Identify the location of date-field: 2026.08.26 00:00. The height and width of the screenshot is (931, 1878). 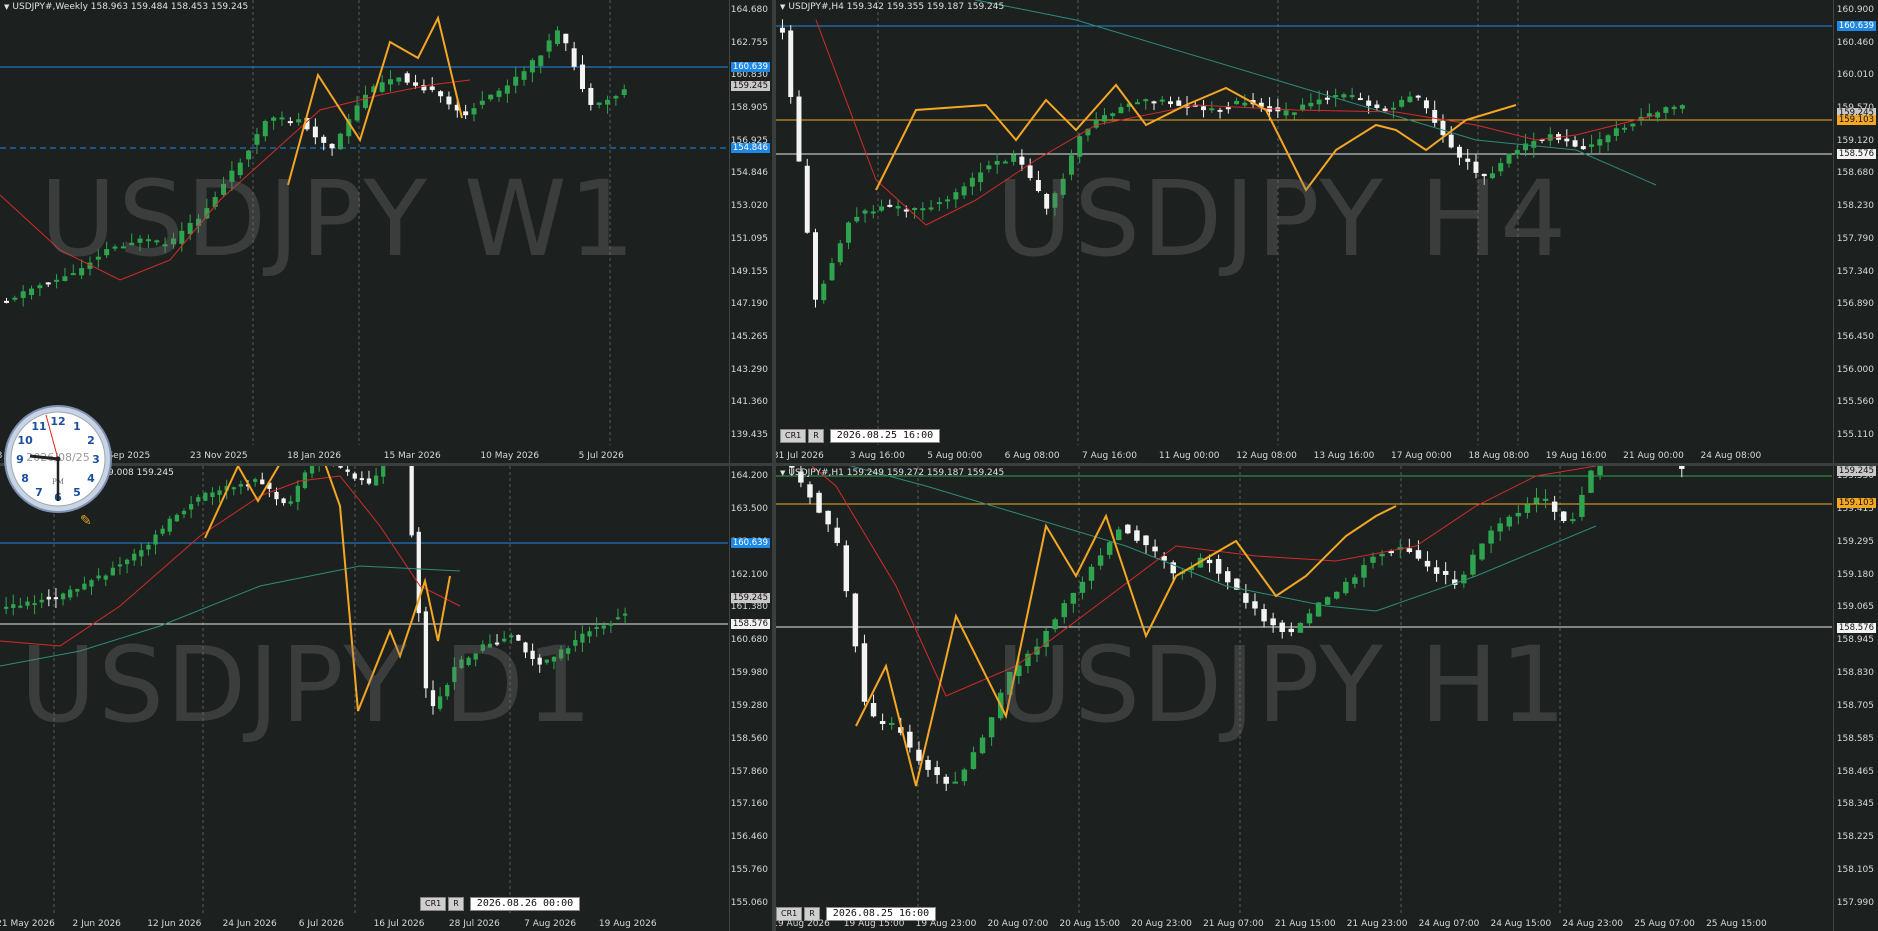
(525, 904).